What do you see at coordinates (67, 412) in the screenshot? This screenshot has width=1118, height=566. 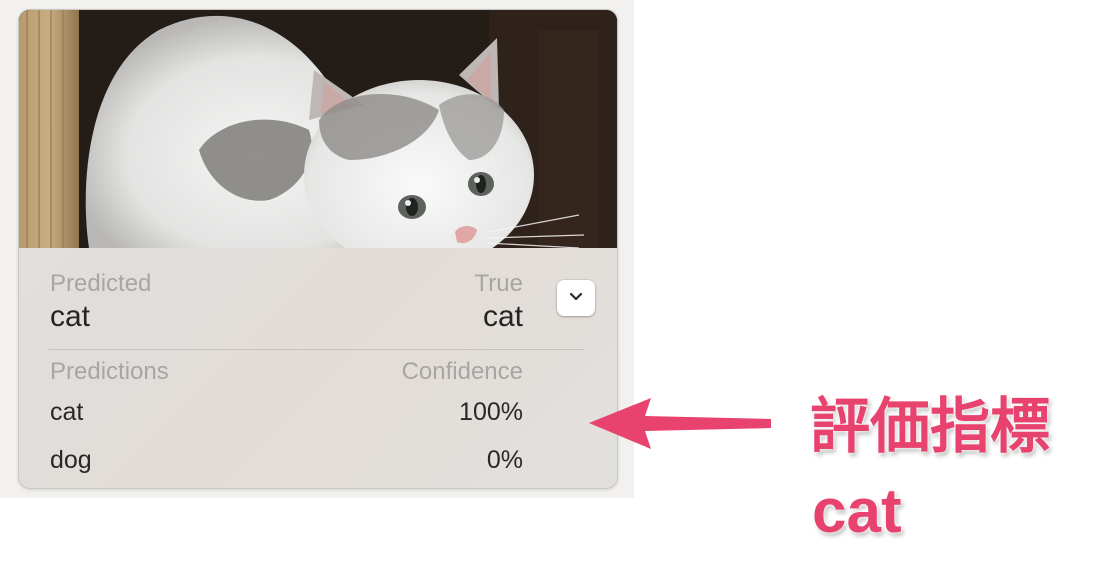 I see `prediction-cell: cat` at bounding box center [67, 412].